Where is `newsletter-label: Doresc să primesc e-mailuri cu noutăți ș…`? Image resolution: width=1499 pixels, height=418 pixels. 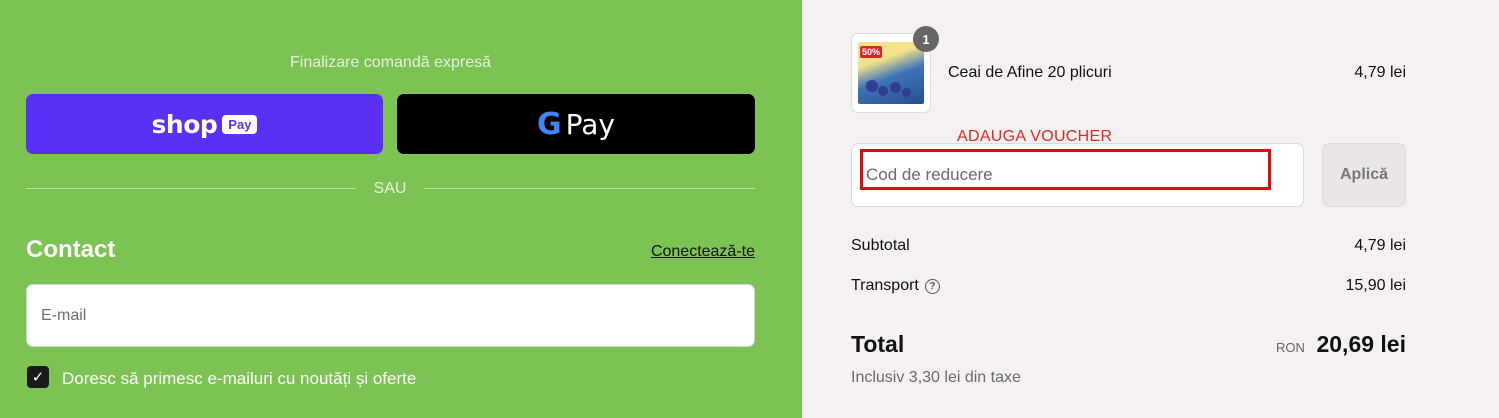
newsletter-label: Doresc să primesc e-mailuri cu noutăți ș… is located at coordinates (239, 378).